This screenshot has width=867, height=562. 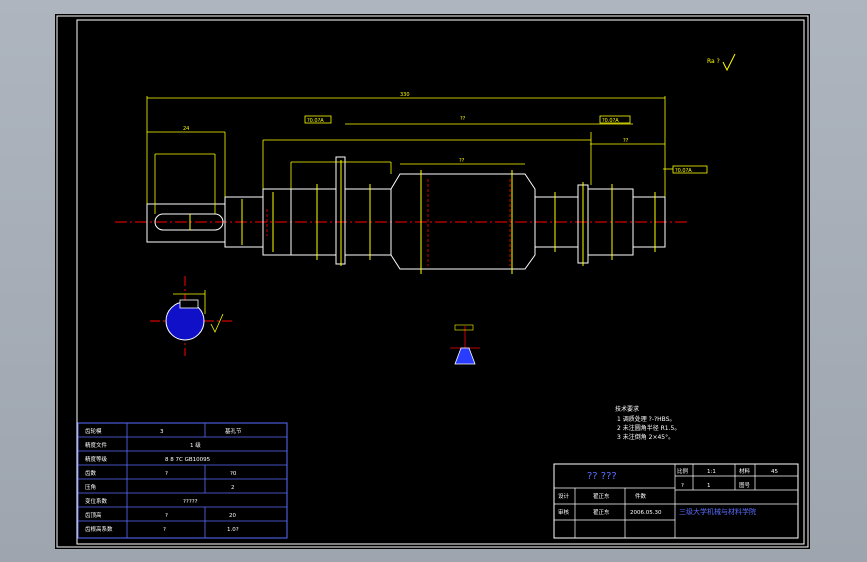 I want to click on param-label-7: 齿顶高, so click(x=93, y=515).